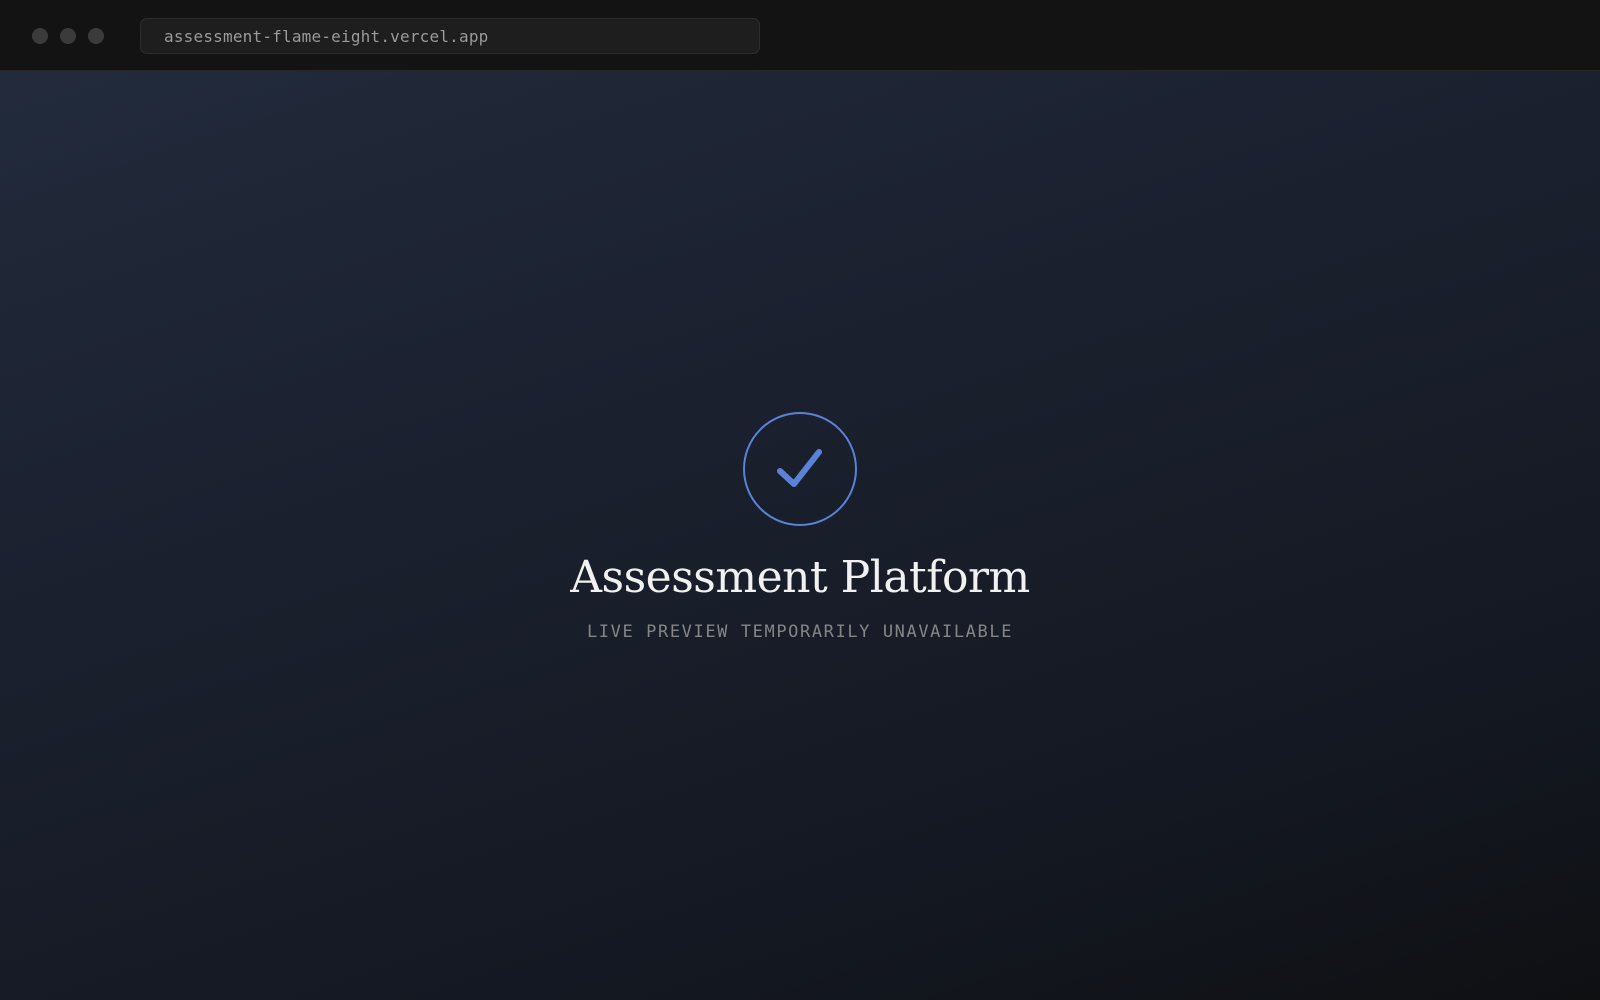 Image resolution: width=1600 pixels, height=1000 pixels. I want to click on window-minimize-button, so click(68, 36).